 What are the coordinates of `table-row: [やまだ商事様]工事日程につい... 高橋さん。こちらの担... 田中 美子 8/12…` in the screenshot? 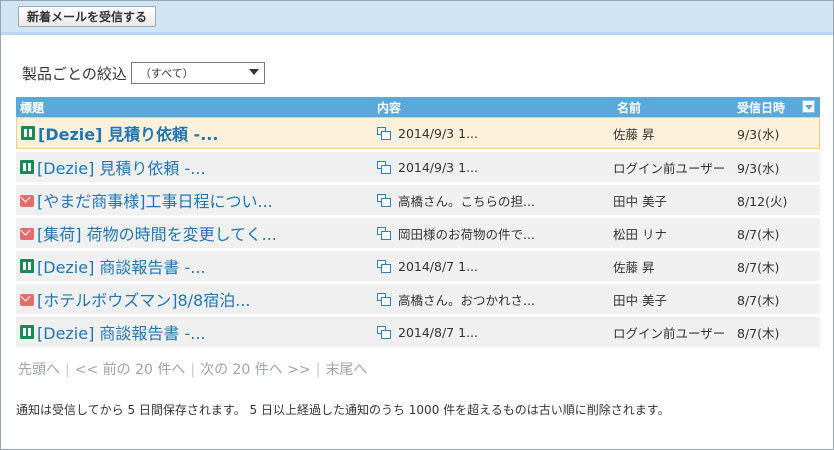 It's located at (418, 198).